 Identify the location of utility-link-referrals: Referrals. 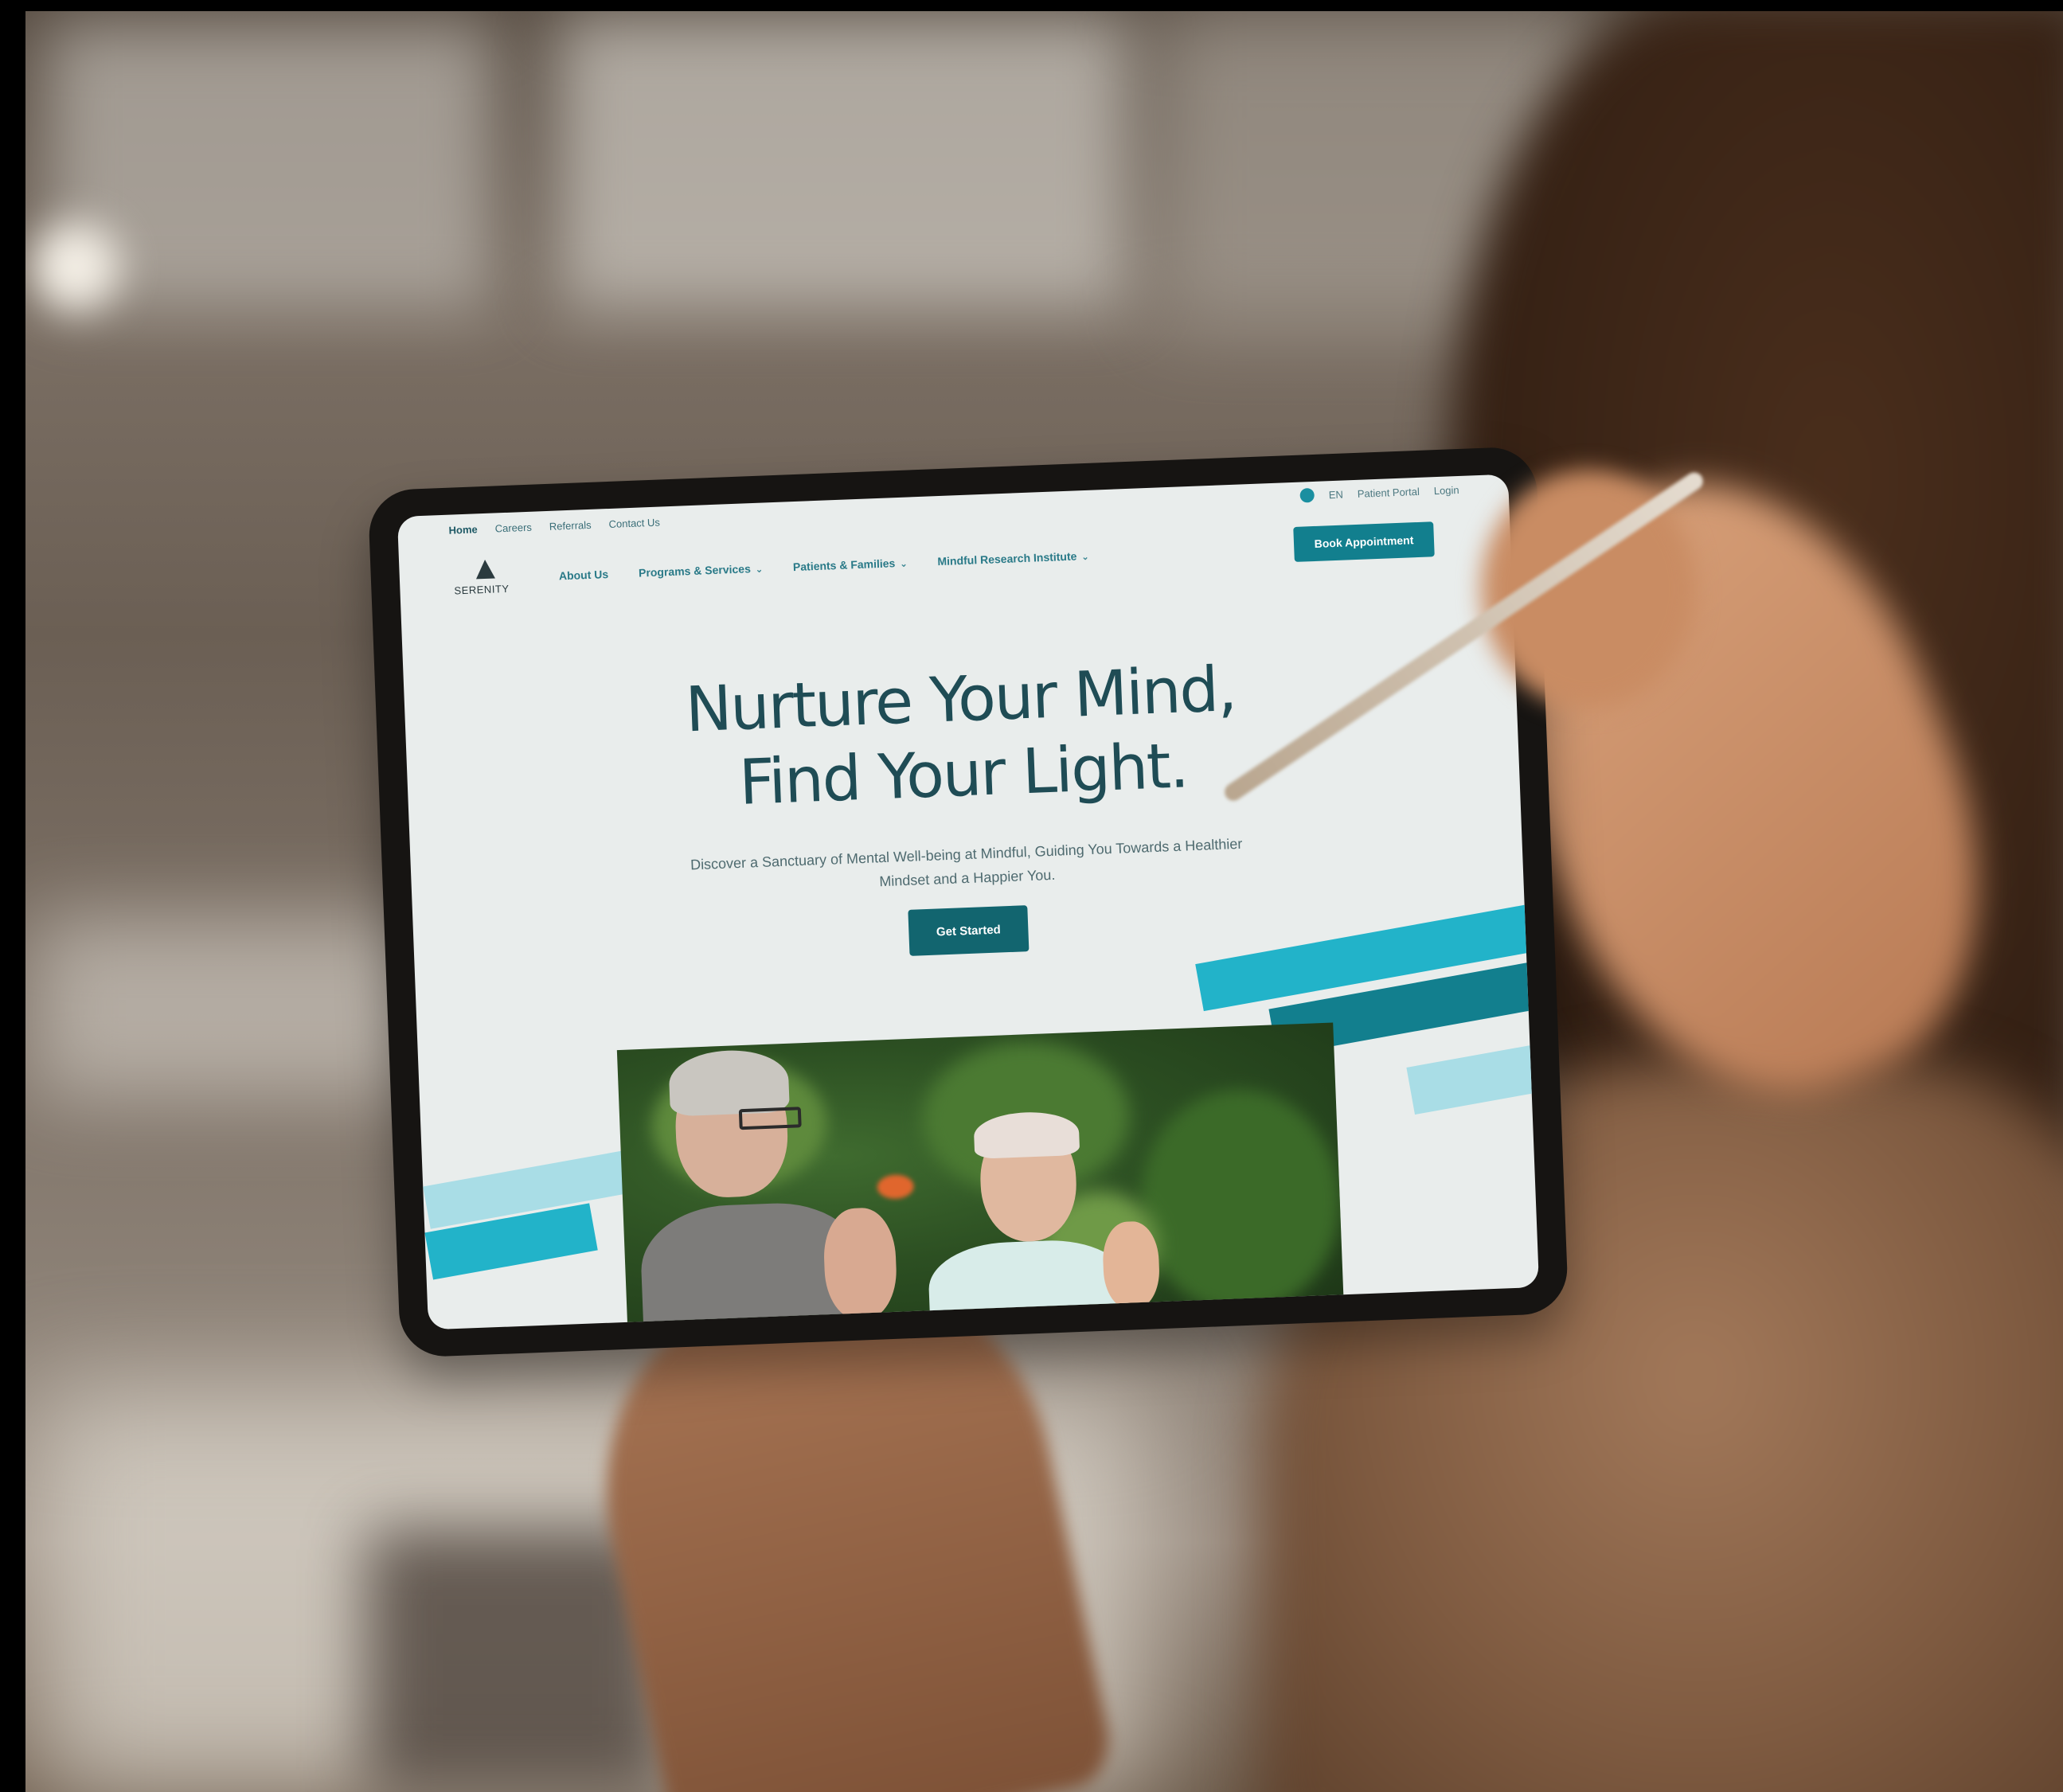
(570, 526).